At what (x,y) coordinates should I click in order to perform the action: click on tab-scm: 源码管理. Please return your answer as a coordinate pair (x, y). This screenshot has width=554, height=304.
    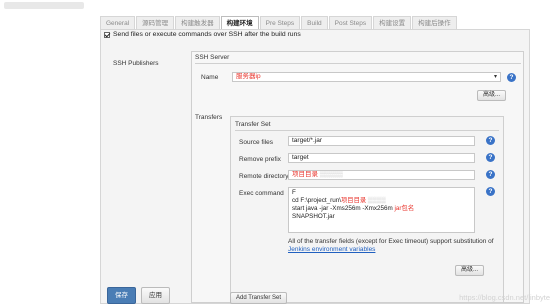
    Looking at the image, I should click on (155, 22).